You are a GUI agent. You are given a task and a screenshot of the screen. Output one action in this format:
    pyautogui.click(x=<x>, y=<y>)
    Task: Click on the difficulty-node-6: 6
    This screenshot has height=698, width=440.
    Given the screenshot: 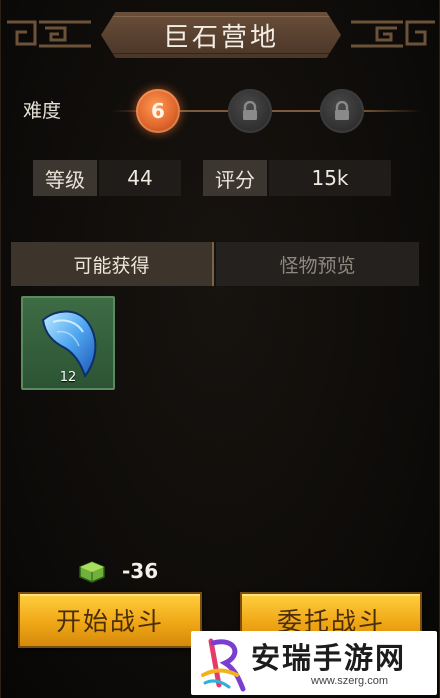 What is the action you would take?
    pyautogui.click(x=158, y=111)
    